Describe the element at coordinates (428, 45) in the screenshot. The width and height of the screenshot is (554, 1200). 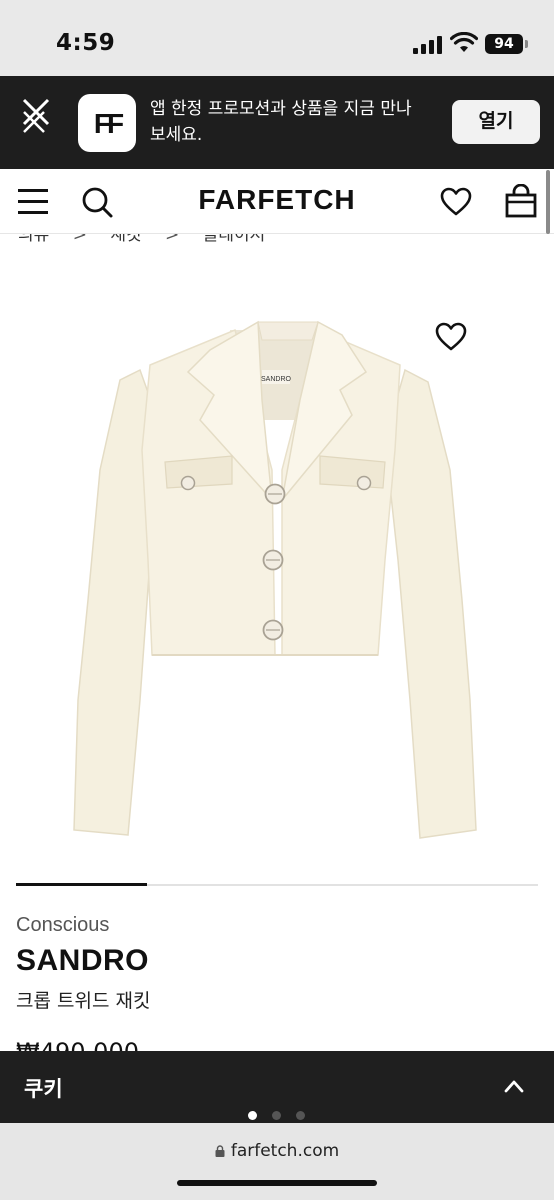
I see `cellular-signal-icon` at that location.